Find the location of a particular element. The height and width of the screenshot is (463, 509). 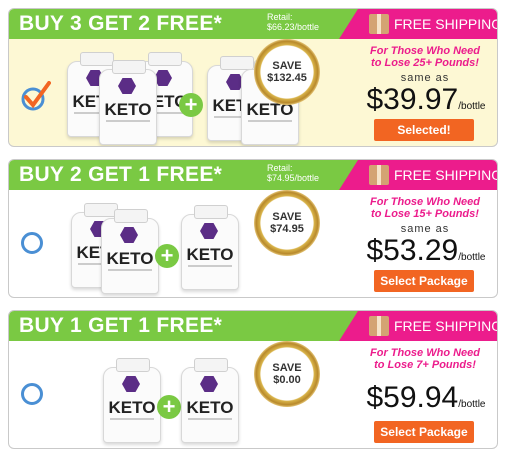

weight-loss-pitch: For Those Who Need to Lose 25+ Pounds! is located at coordinates (425, 57).